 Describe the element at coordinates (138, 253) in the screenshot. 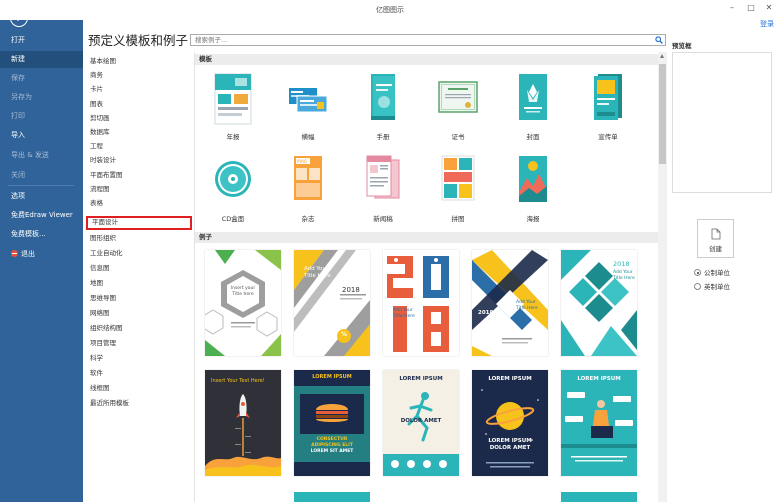

I see `category-item: 工业自动化` at that location.